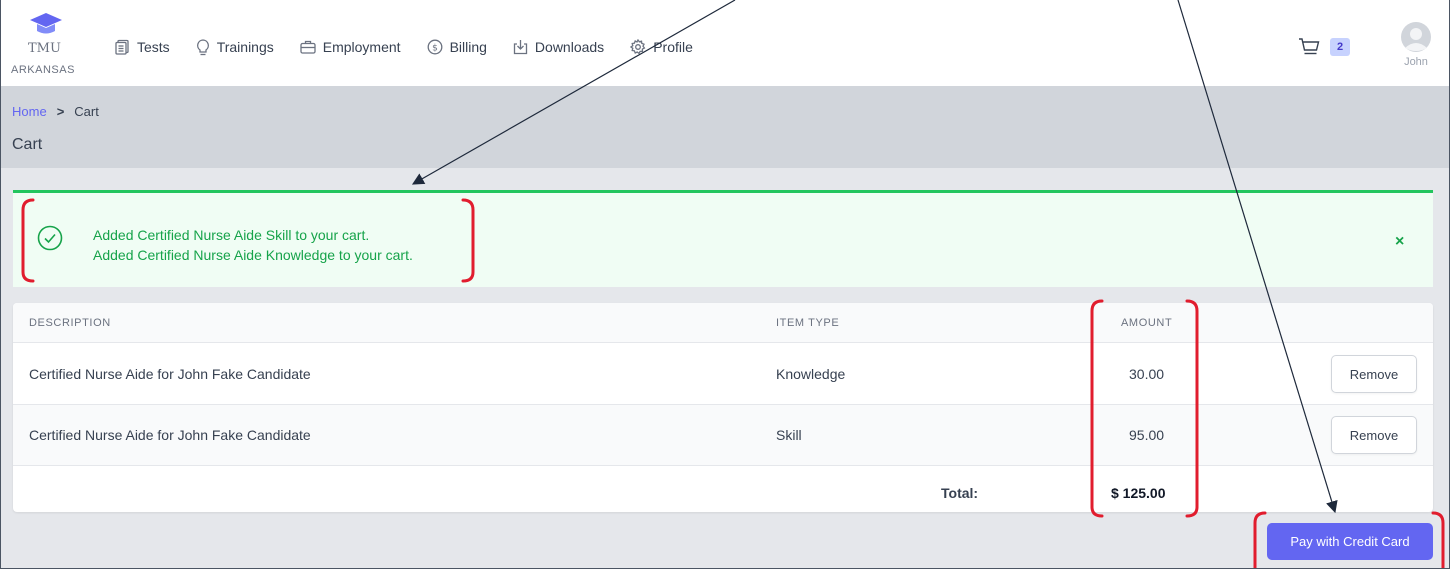 The width and height of the screenshot is (1450, 569). Describe the element at coordinates (520, 47) in the screenshot. I see `download-icon` at that location.